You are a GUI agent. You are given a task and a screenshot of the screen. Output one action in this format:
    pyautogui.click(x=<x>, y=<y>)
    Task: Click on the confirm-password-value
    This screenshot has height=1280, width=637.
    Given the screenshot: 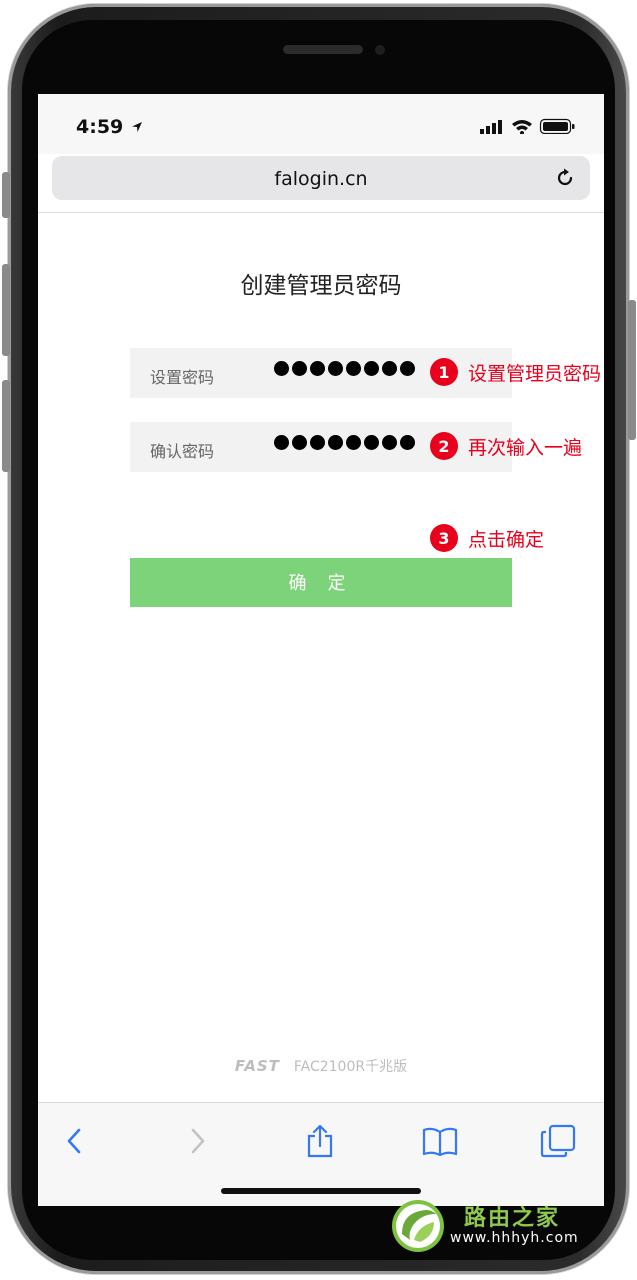 What is the action you would take?
    pyautogui.click(x=344, y=442)
    